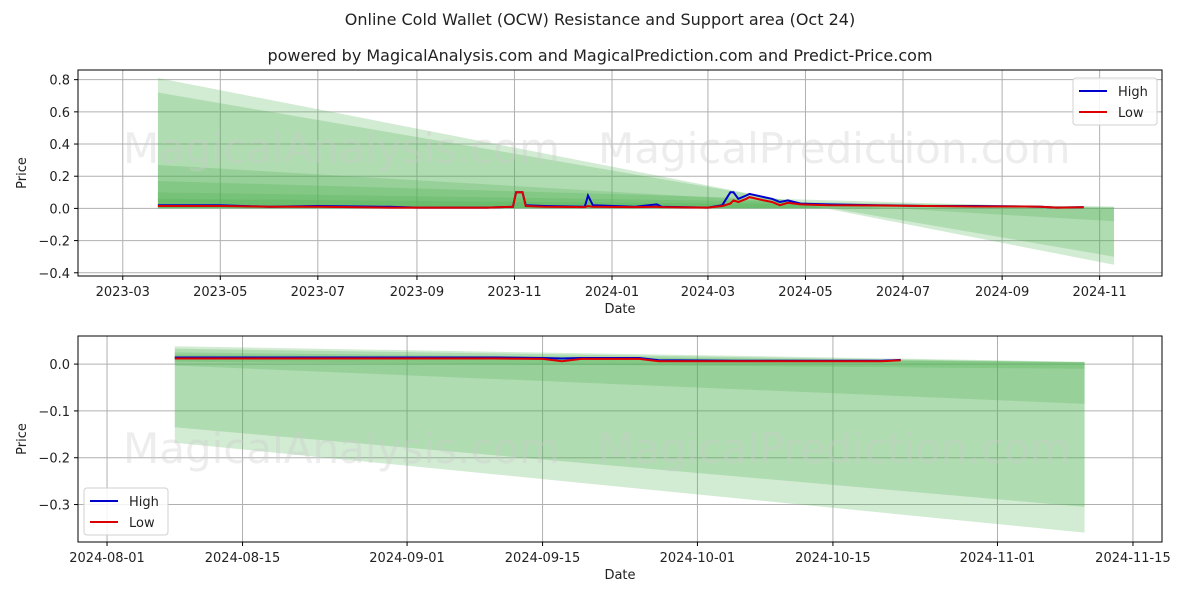  I want to click on c2-x-tick-label: 2024-11-01, so click(998, 558).